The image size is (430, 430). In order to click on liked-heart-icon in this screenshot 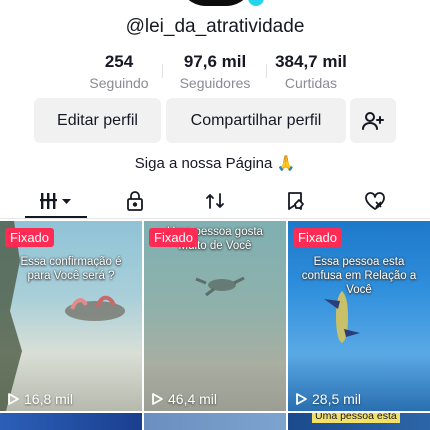, I will do `click(375, 201)`.